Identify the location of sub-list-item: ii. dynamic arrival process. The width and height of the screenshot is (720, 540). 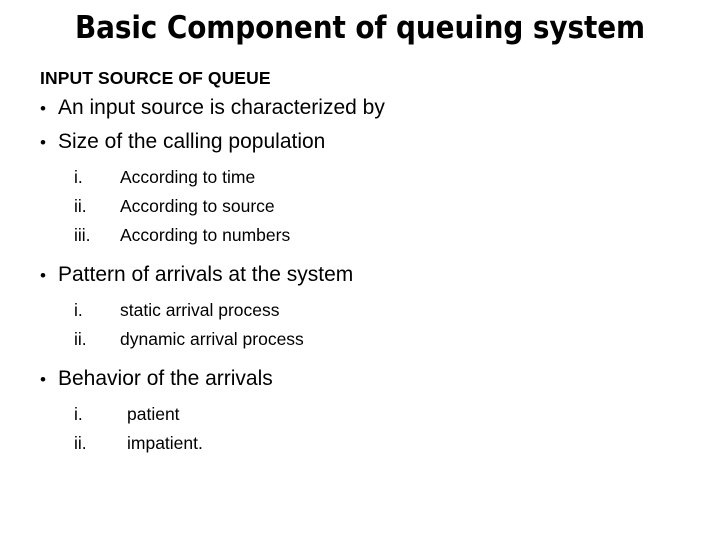
(360, 339).